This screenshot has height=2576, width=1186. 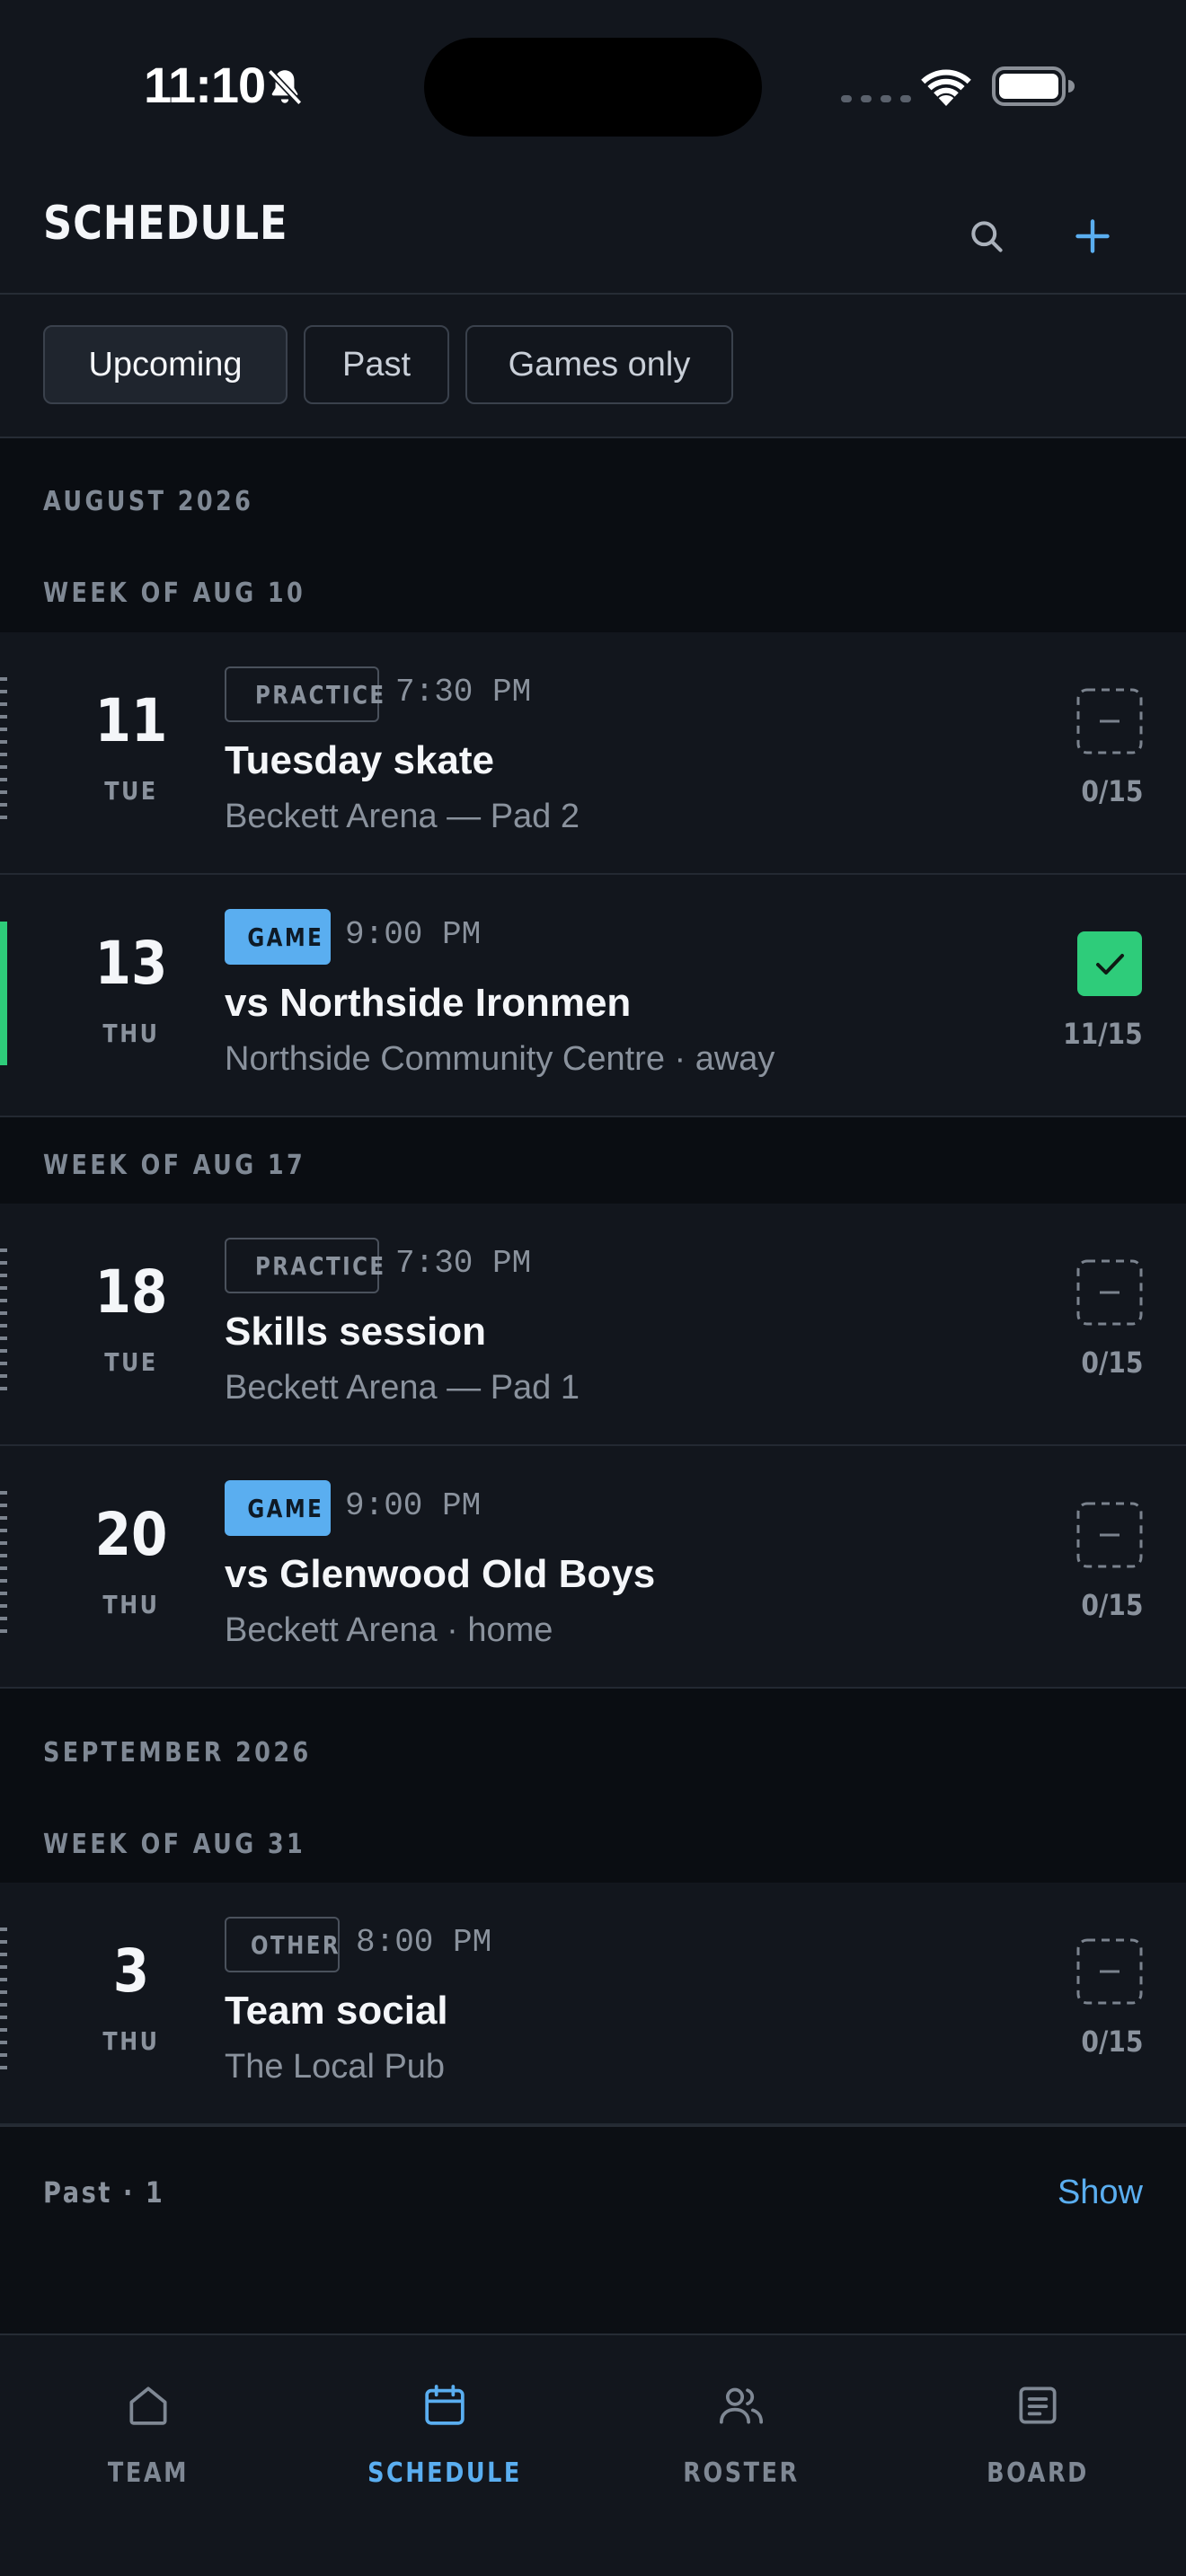 I want to click on event-type-badge: OTHER, so click(x=282, y=1945).